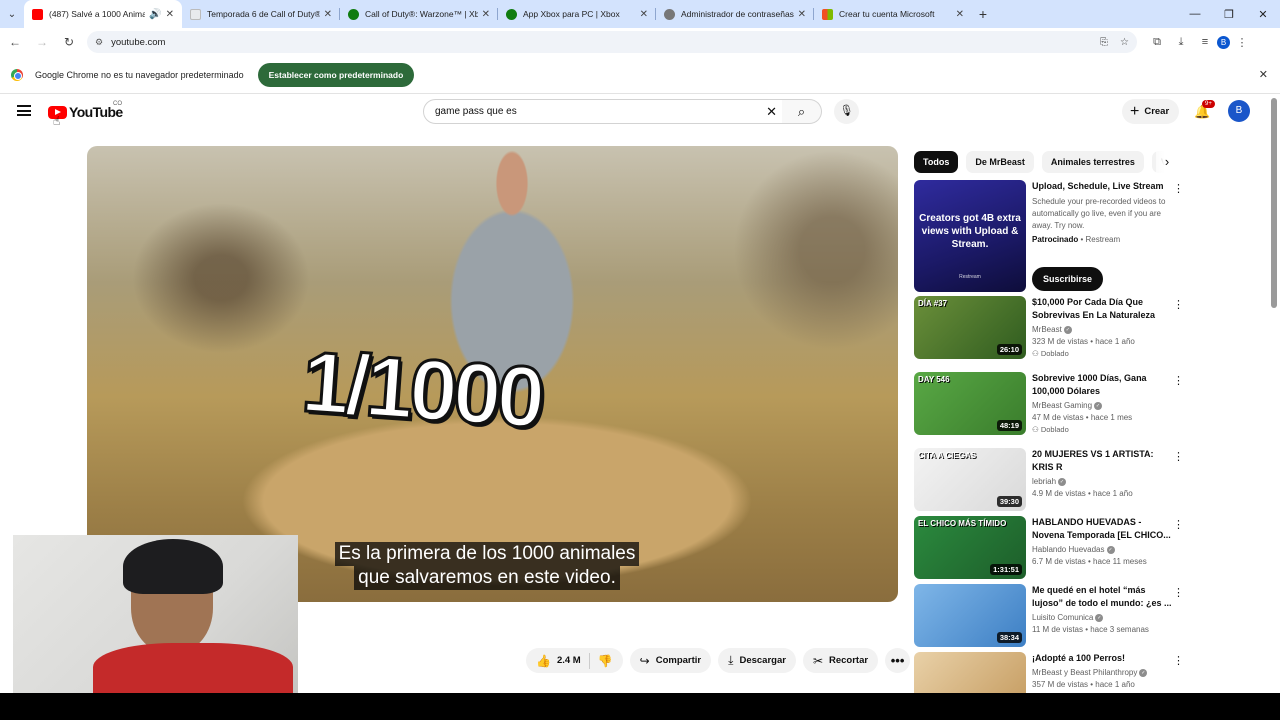  I want to click on channel-name: Luisito Comunica, so click(1062, 617).